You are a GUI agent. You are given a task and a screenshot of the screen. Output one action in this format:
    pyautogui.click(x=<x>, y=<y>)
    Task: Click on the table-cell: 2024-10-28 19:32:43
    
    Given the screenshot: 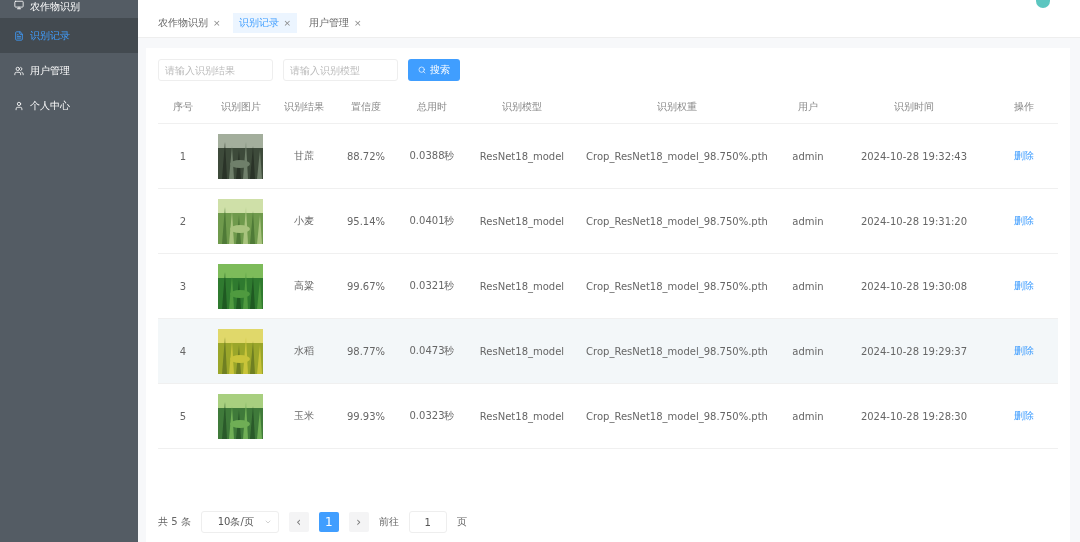 What is the action you would take?
    pyautogui.click(x=914, y=156)
    